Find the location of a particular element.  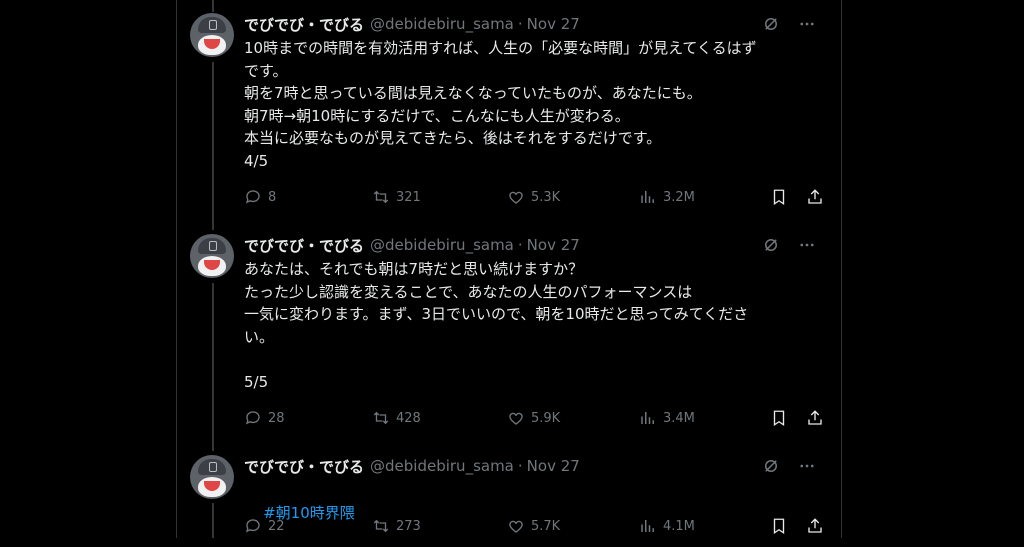

thread-line is located at coordinates (213, 6).